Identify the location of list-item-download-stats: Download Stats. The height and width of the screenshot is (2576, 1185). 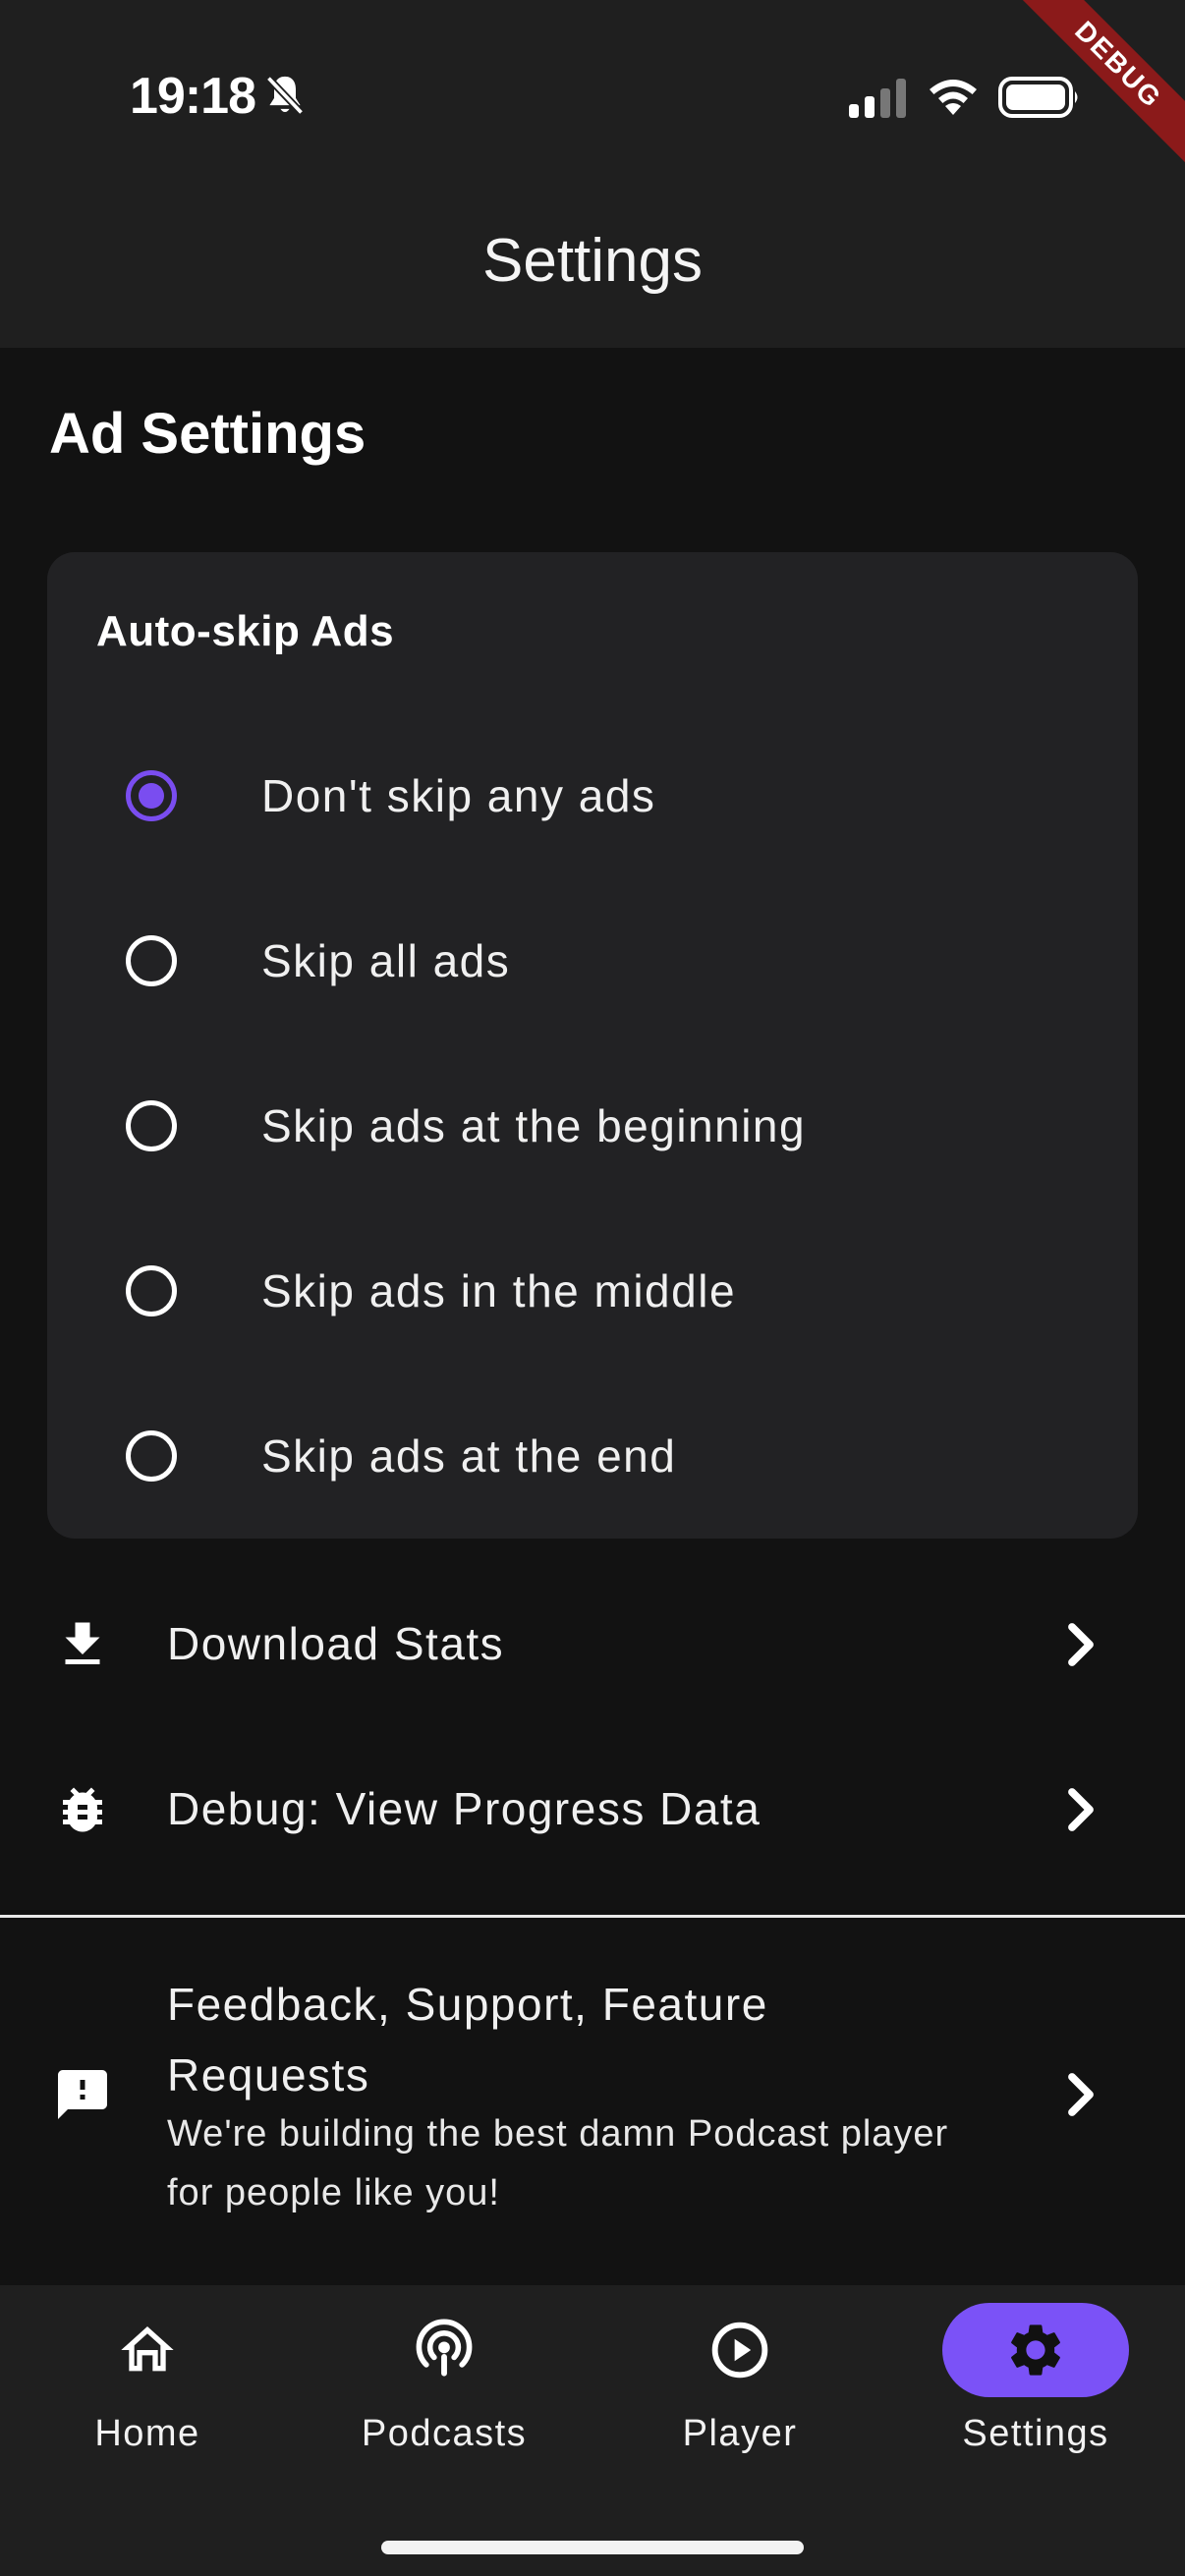
(592, 1644).